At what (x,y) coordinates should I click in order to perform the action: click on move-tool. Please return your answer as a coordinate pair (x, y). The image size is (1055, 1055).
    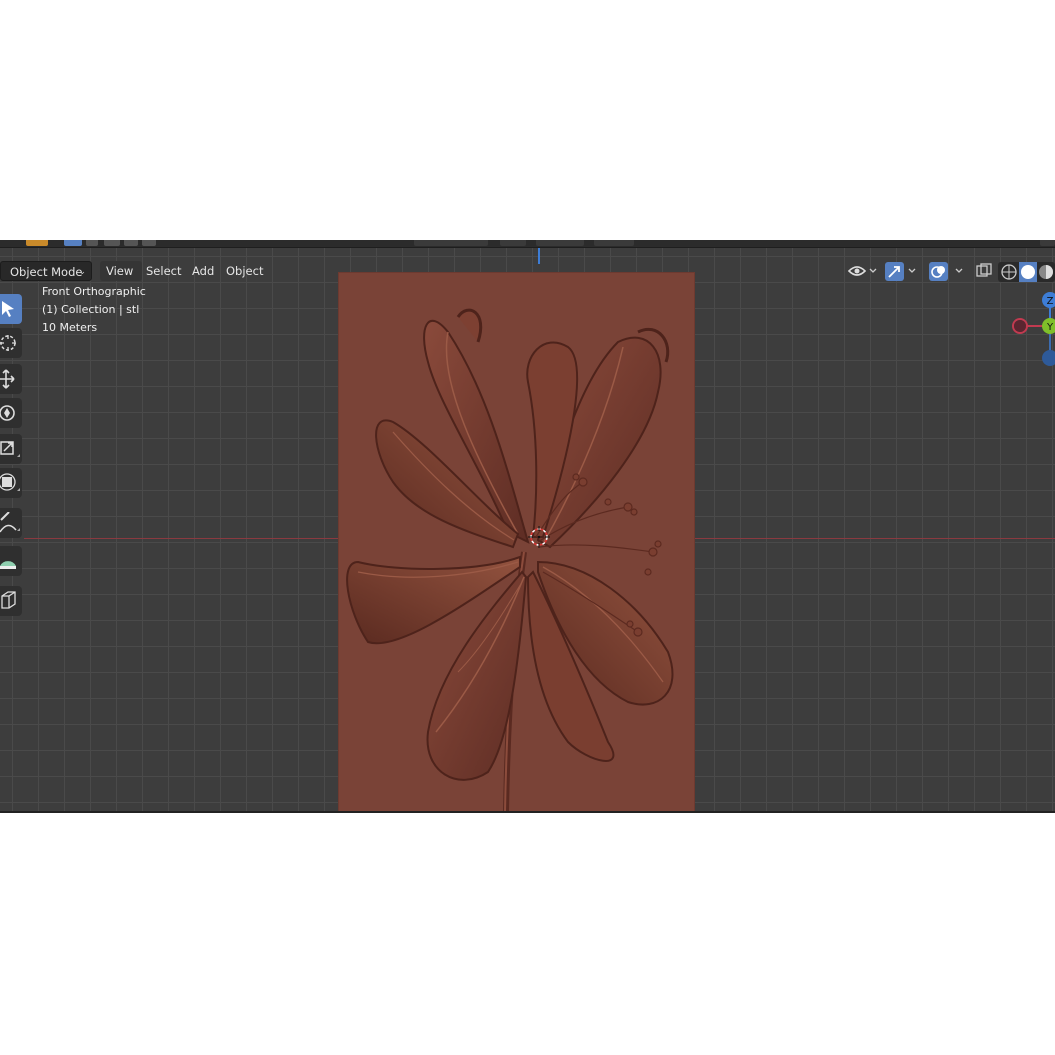
    Looking at the image, I should click on (11, 379).